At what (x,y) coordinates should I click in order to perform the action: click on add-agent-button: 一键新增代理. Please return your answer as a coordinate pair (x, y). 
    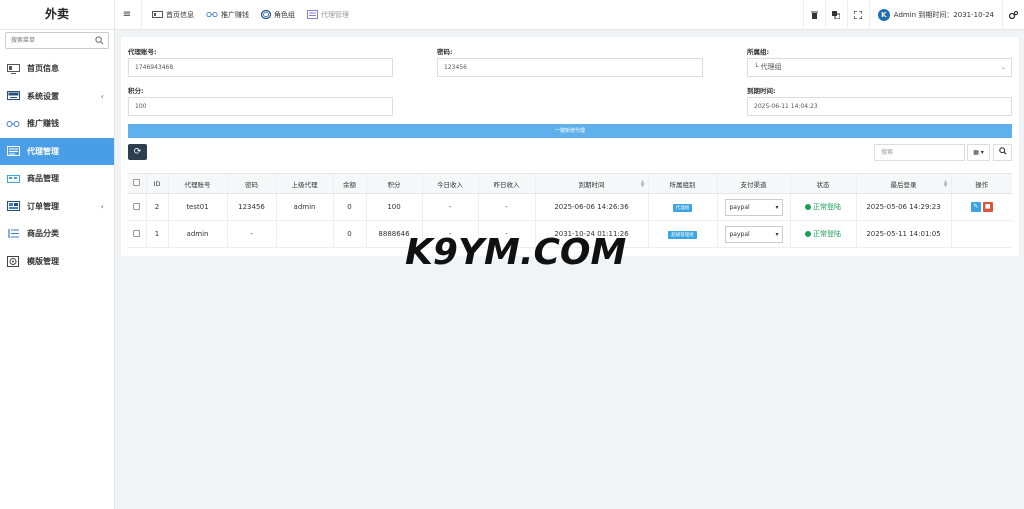
    Looking at the image, I should click on (570, 131).